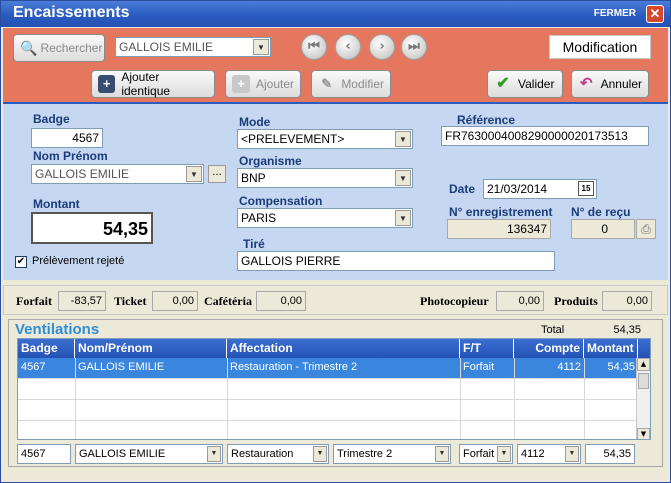 The height and width of the screenshot is (483, 671). What do you see at coordinates (281, 301) in the screenshot?
I see `cafeteria-value: 0,00` at bounding box center [281, 301].